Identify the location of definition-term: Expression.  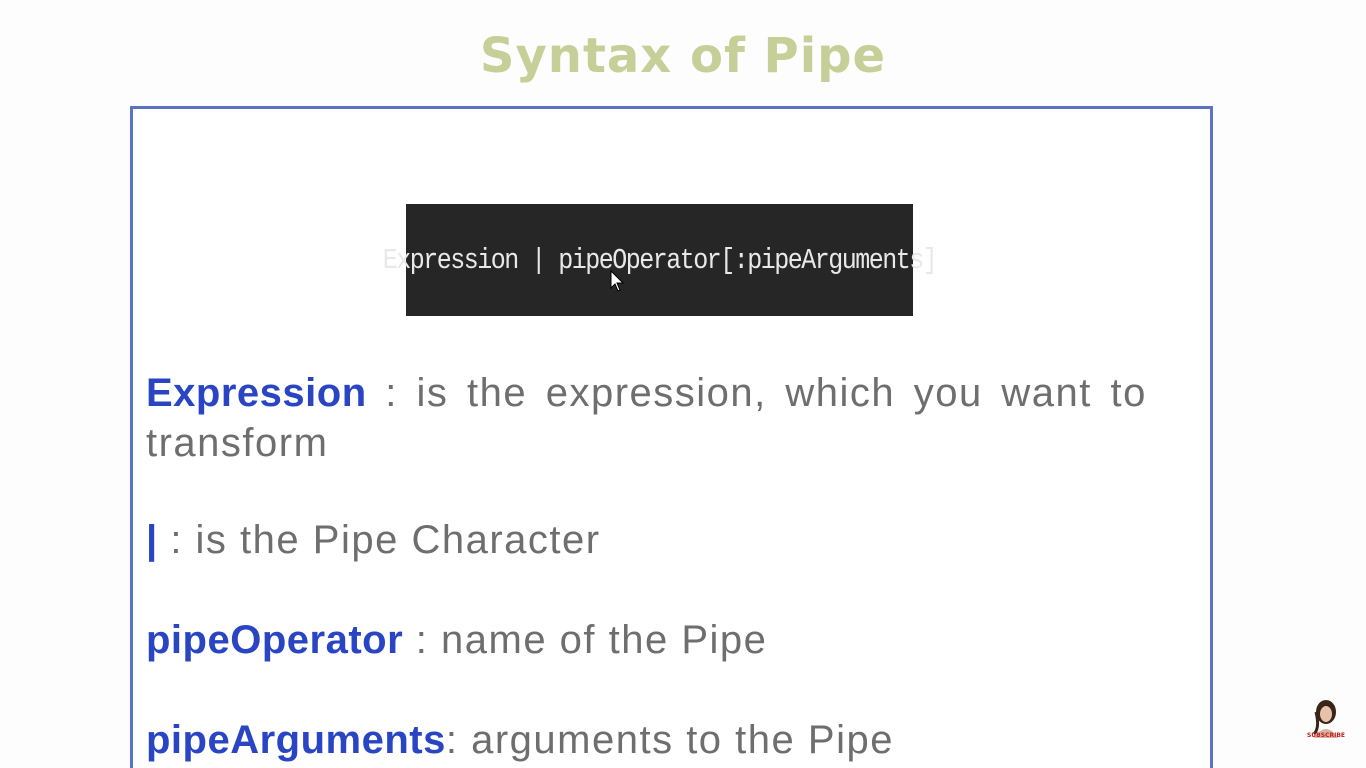
(256, 393).